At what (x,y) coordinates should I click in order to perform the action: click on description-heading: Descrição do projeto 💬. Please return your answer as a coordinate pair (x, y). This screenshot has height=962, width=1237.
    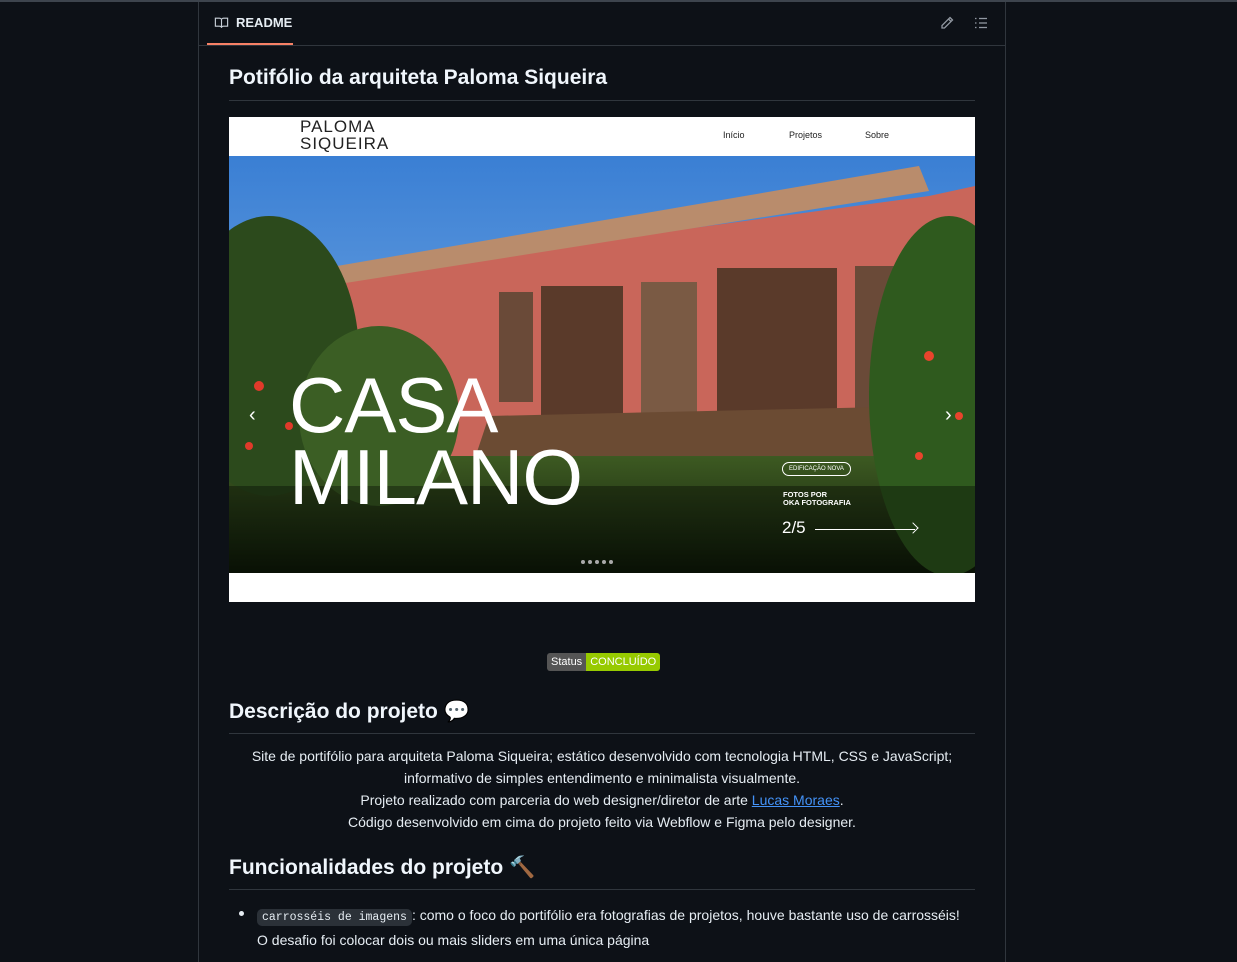
    Looking at the image, I should click on (602, 717).